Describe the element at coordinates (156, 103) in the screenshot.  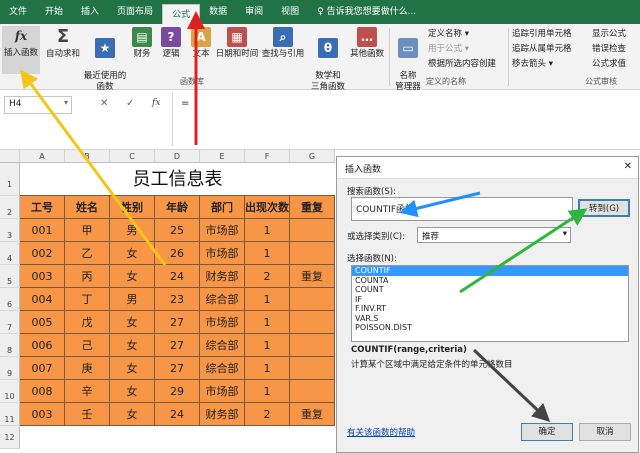
I see `insert-function-fx-icon: fx` at that location.